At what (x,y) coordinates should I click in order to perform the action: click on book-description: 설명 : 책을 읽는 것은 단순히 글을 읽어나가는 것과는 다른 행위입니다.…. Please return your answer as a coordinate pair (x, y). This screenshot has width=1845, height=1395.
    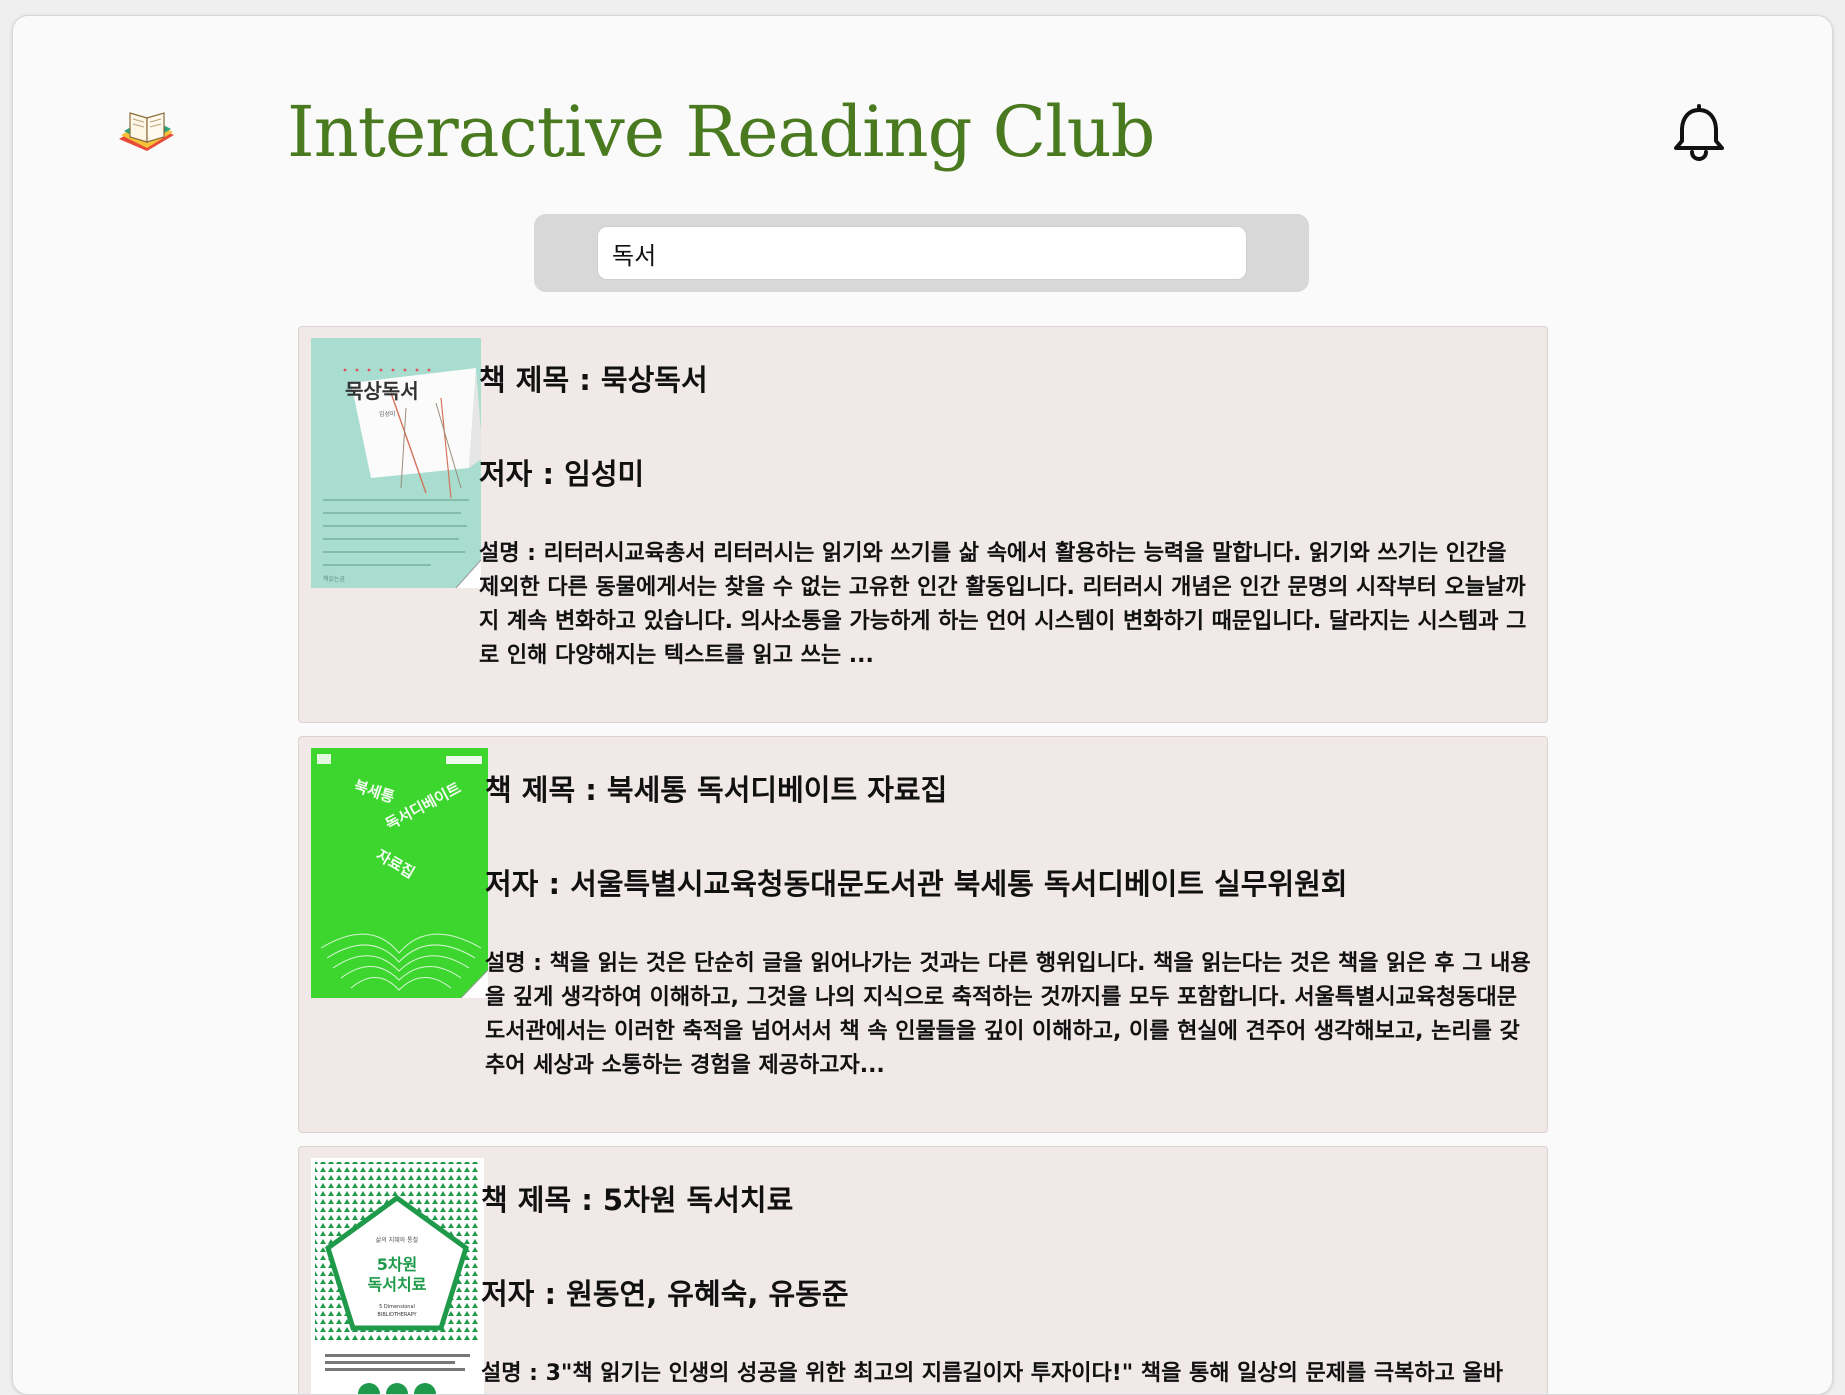
    Looking at the image, I should click on (1008, 1014).